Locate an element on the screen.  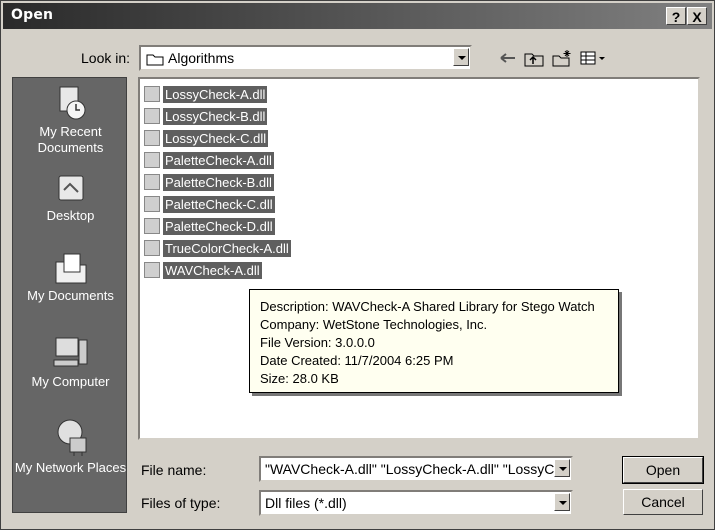
place-label: My Computer is located at coordinates (70, 381).